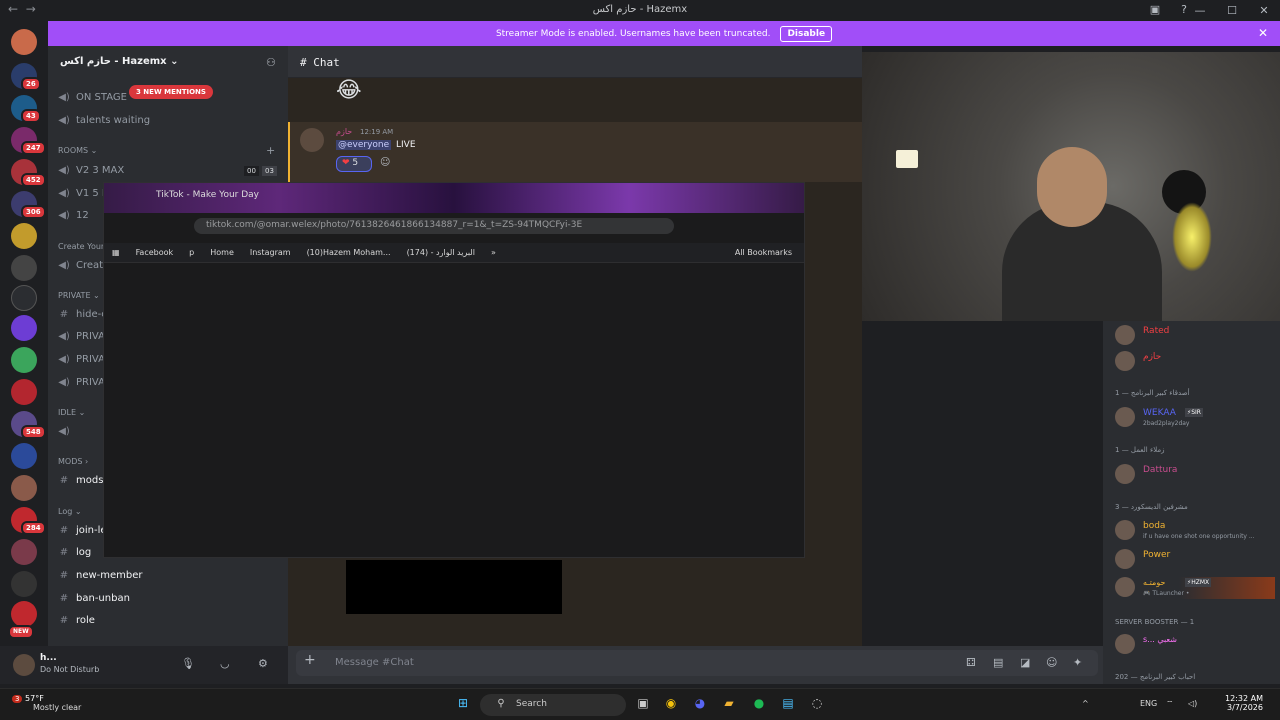  I want to click on start-icon: ⊞, so click(463, 705).